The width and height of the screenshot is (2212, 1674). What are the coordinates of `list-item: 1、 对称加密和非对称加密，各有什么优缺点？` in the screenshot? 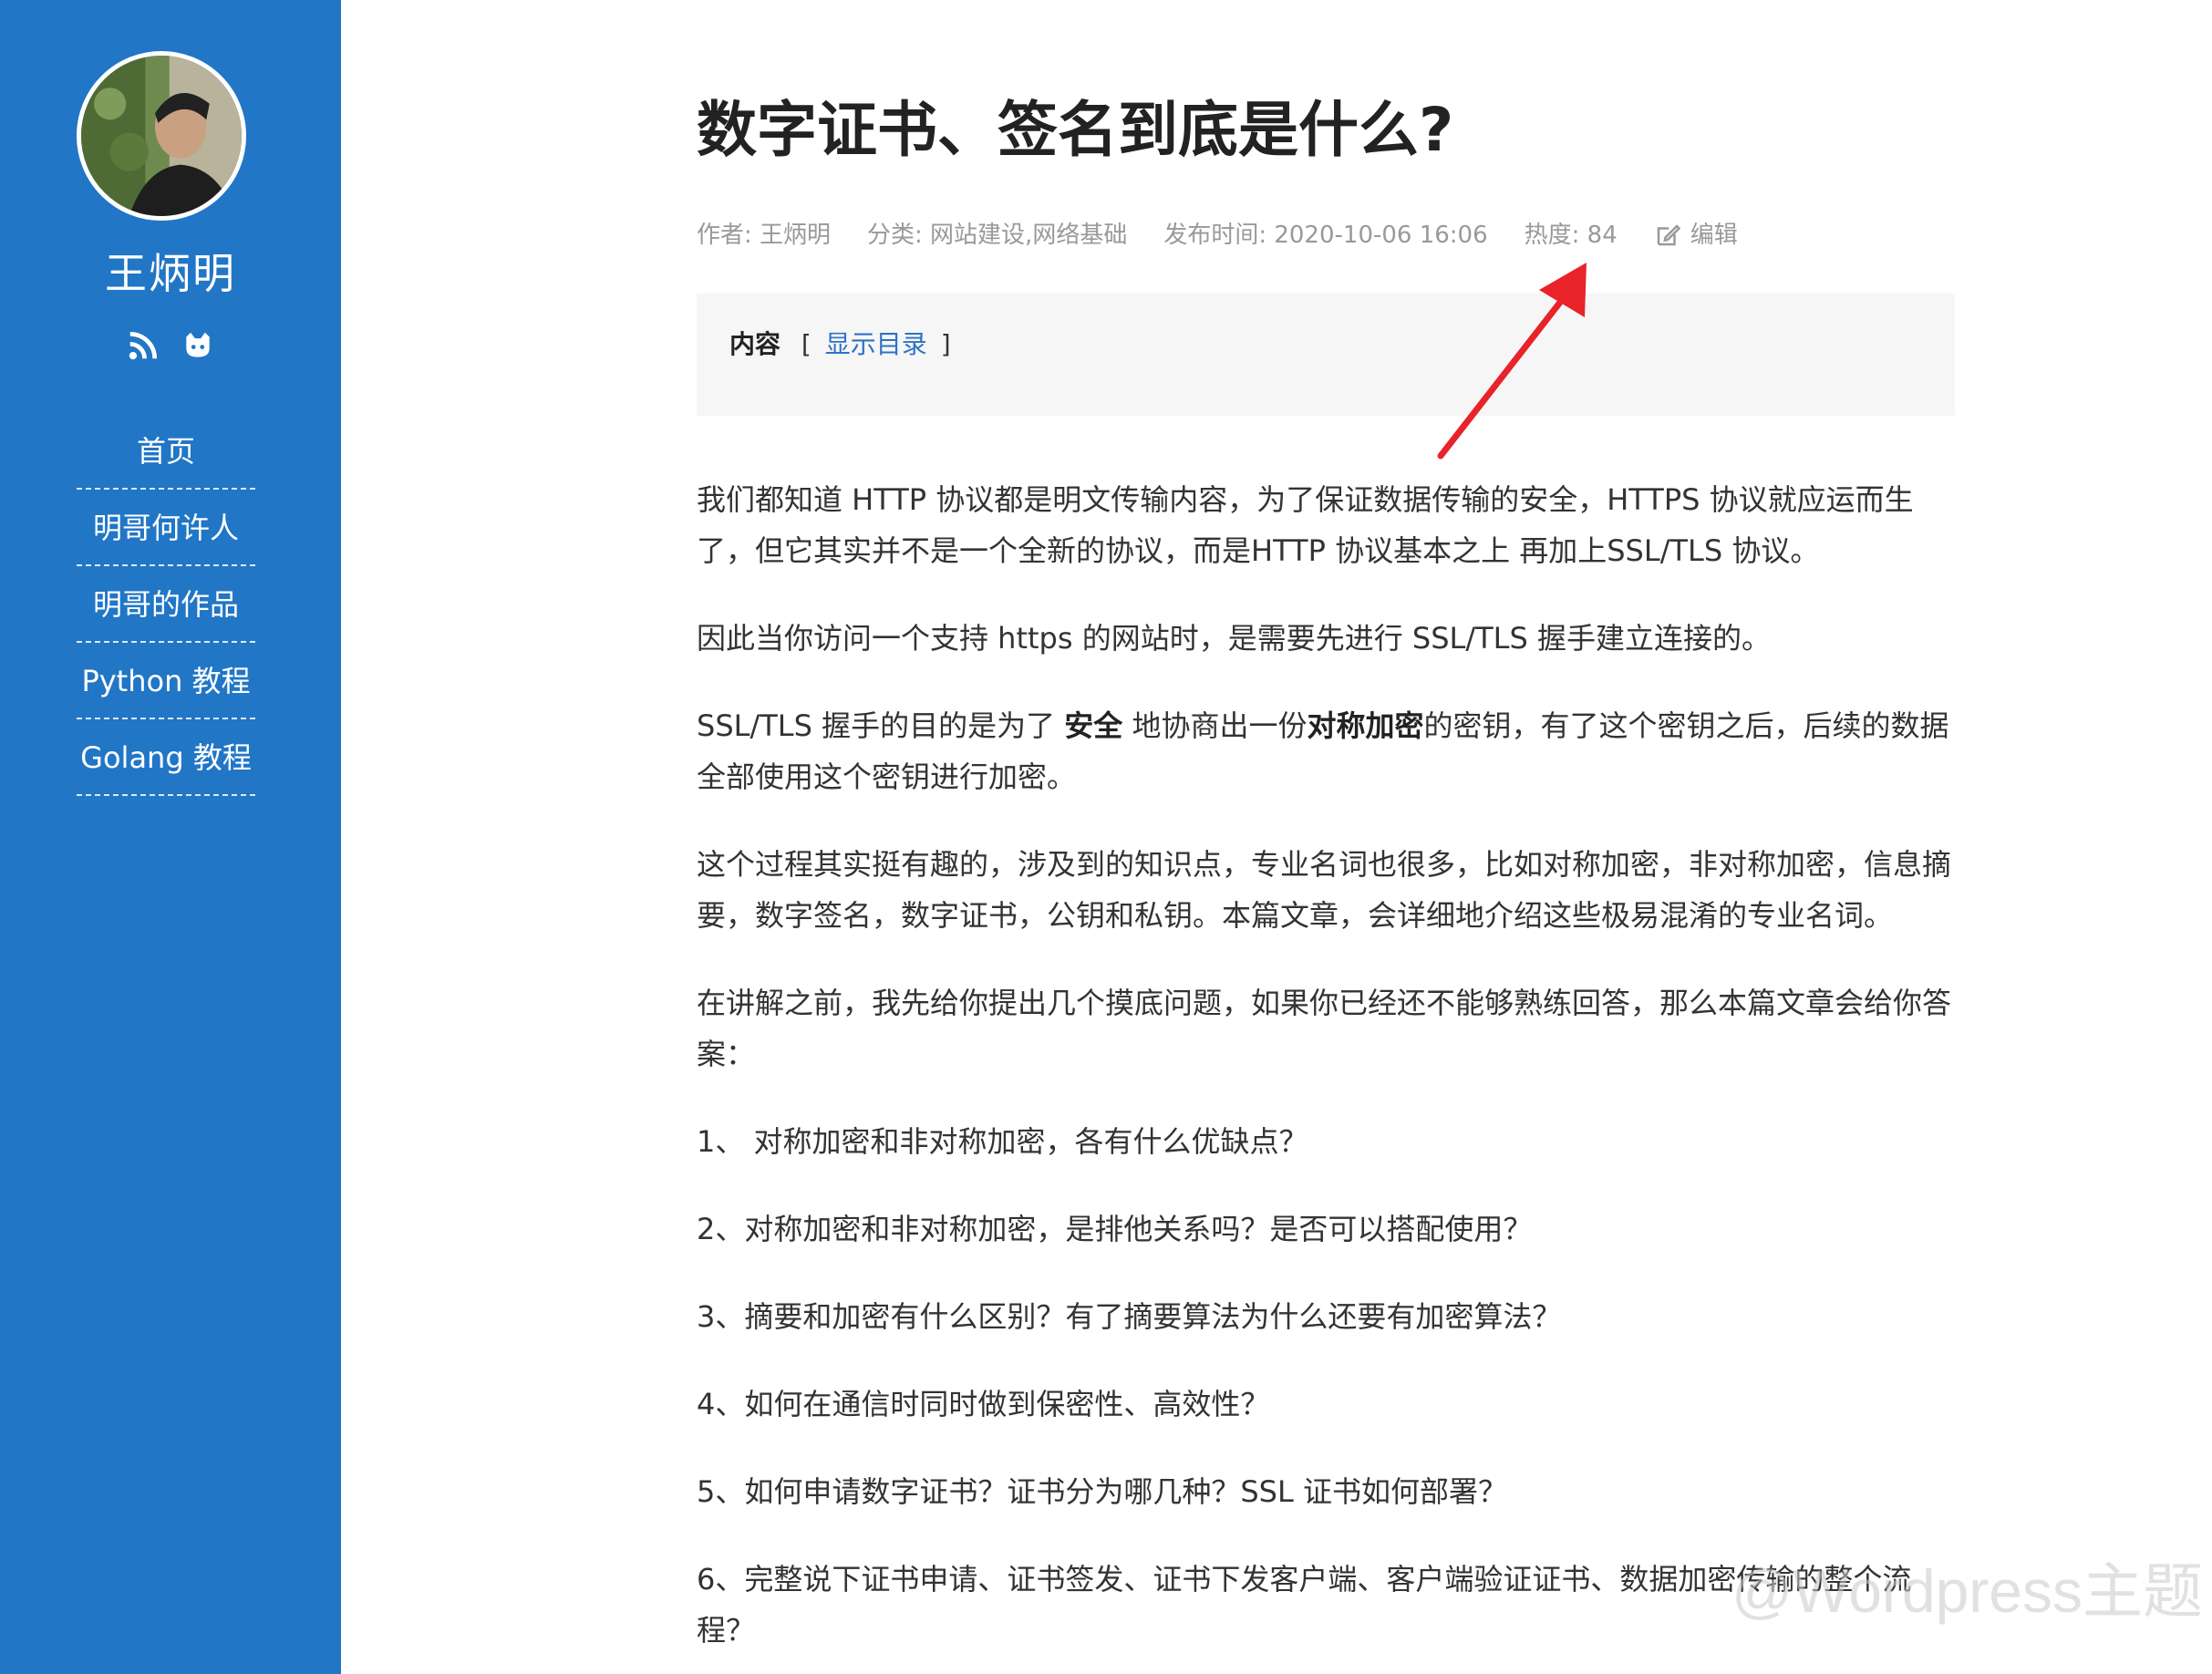 It's located at (1002, 1141).